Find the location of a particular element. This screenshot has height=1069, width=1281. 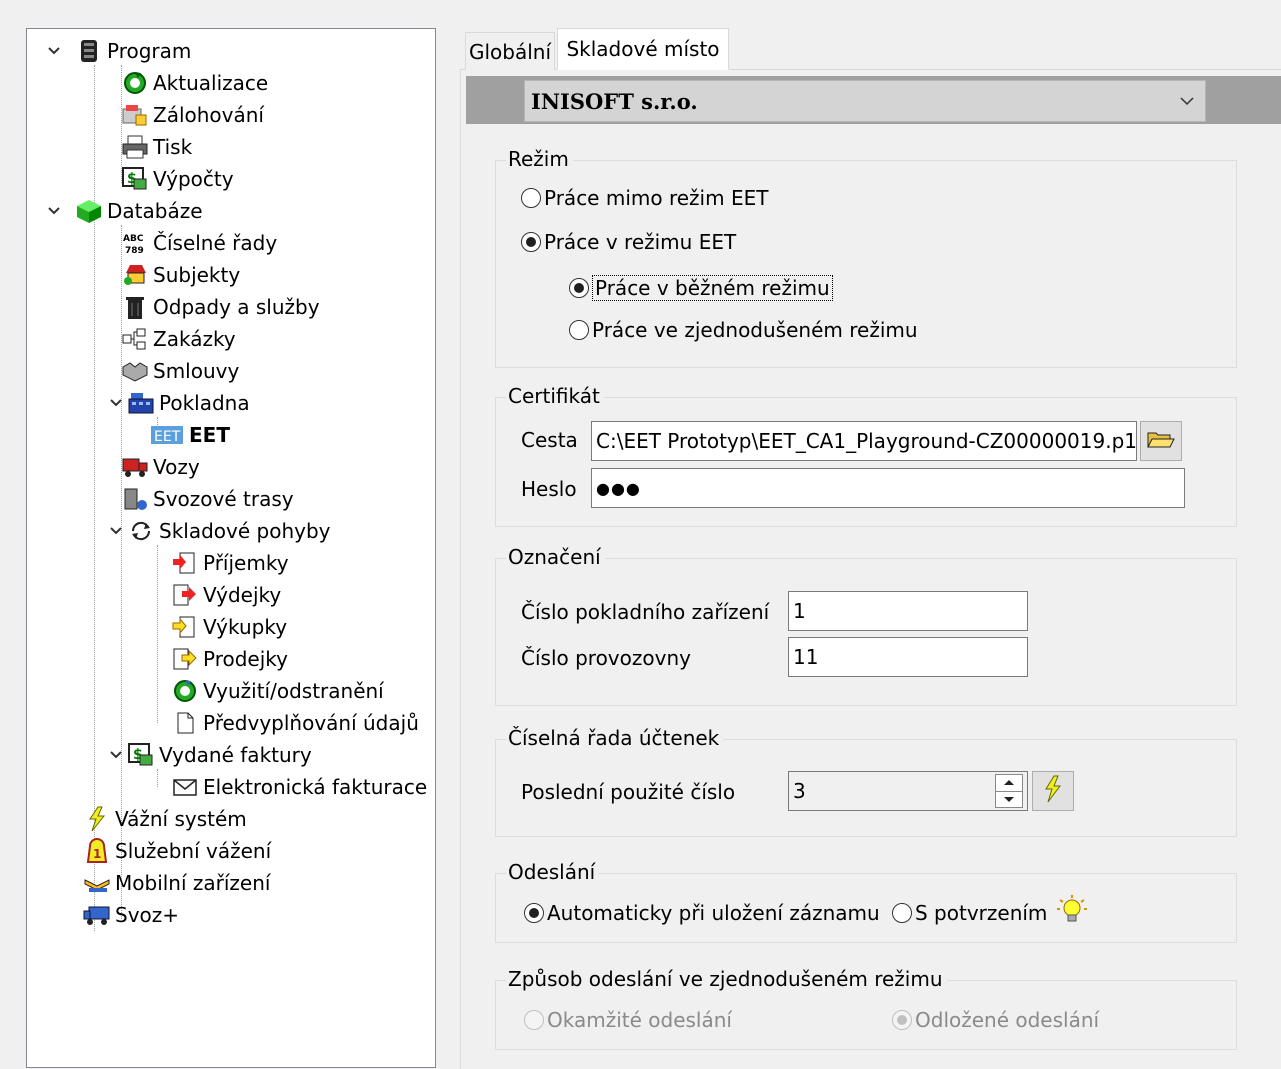

open-folder-icon is located at coordinates (1161, 441).